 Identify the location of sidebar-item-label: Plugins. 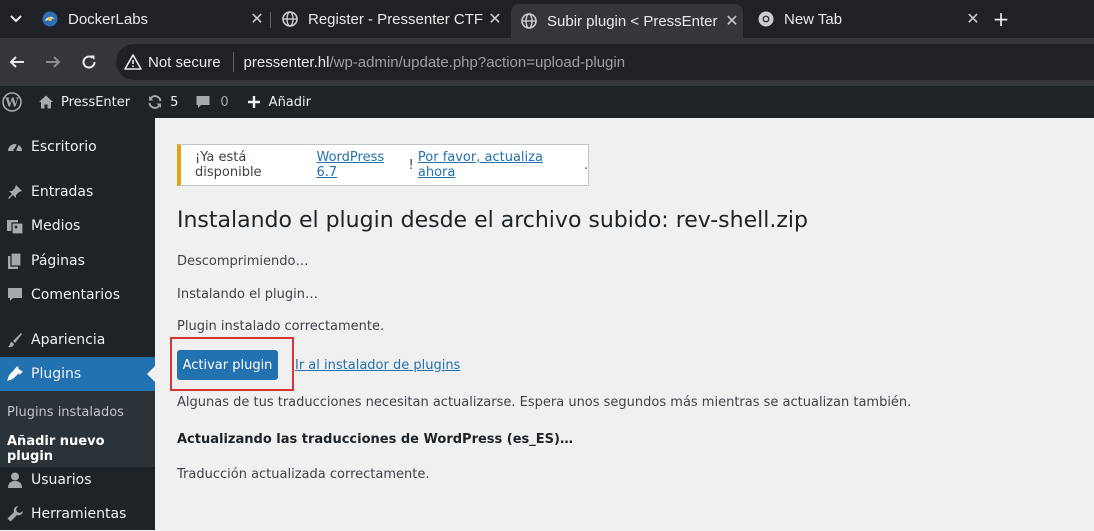
(56, 374).